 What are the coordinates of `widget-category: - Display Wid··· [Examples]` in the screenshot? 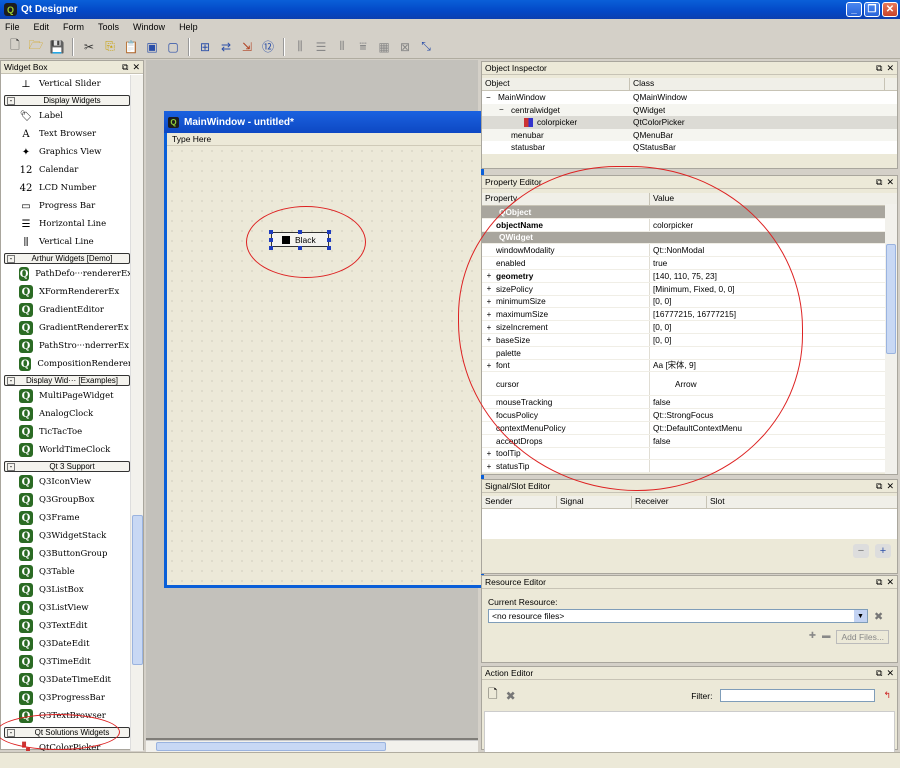 It's located at (67, 380).